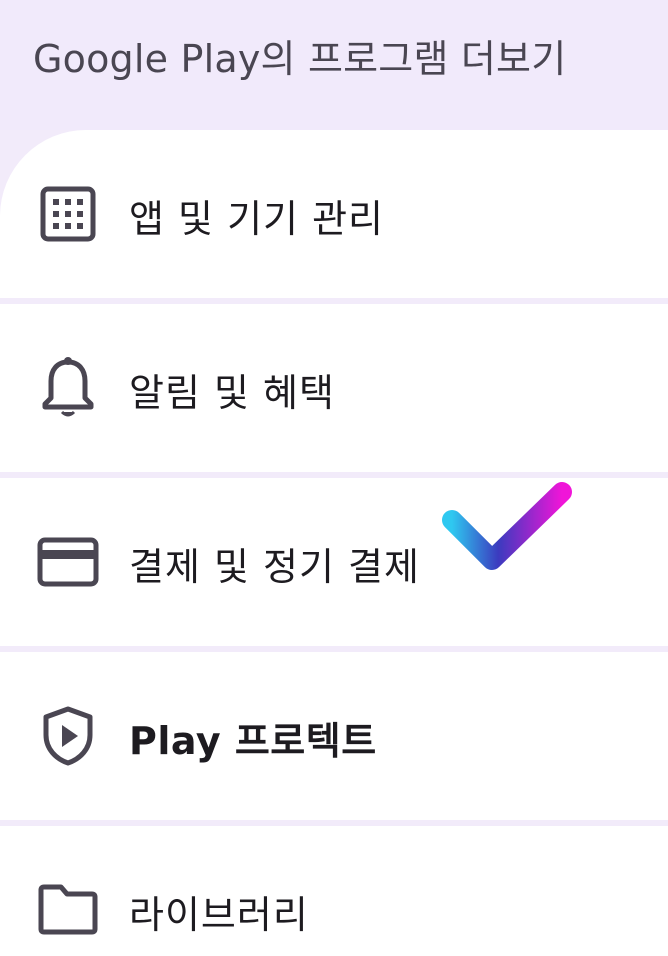 The width and height of the screenshot is (668, 956). I want to click on folder-icon, so click(68, 910).